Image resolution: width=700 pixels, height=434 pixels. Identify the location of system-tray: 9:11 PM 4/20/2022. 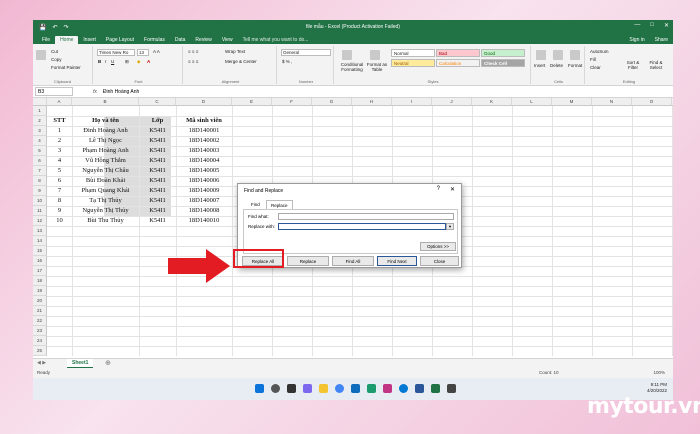
(657, 388).